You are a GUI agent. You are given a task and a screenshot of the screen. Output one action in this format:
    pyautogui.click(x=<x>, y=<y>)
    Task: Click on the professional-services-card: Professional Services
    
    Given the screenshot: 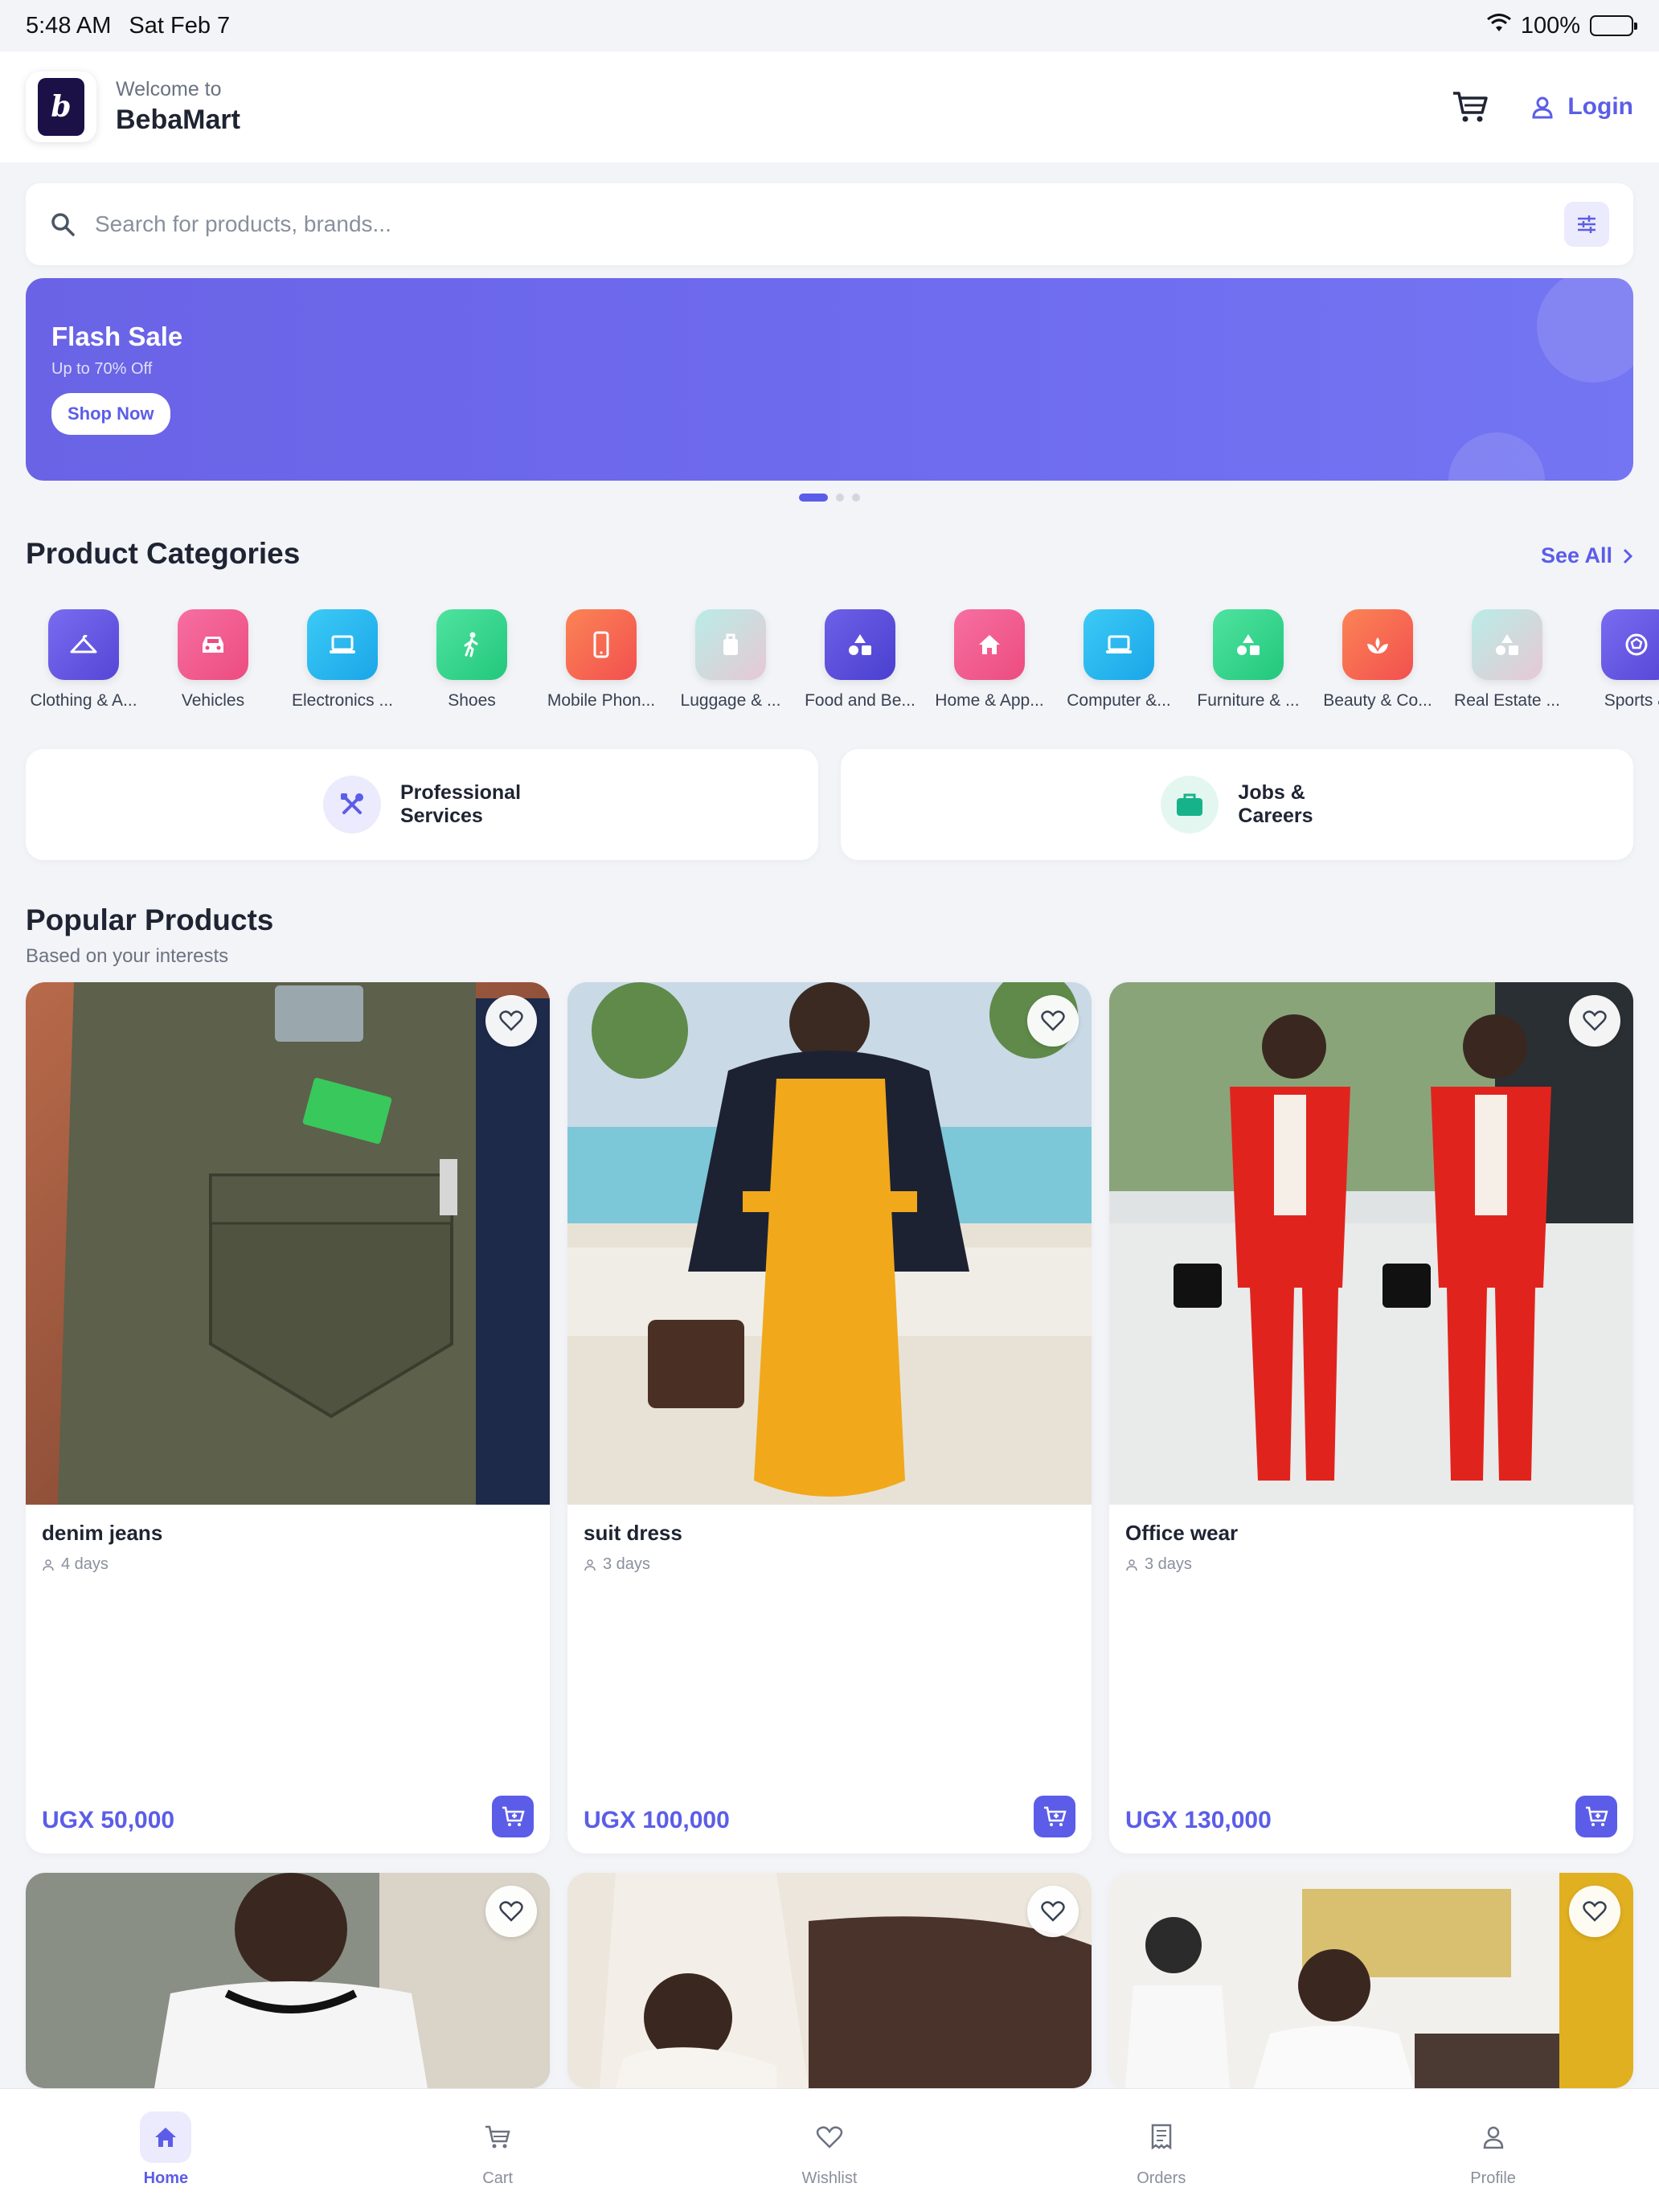 What is the action you would take?
    pyautogui.click(x=422, y=804)
    